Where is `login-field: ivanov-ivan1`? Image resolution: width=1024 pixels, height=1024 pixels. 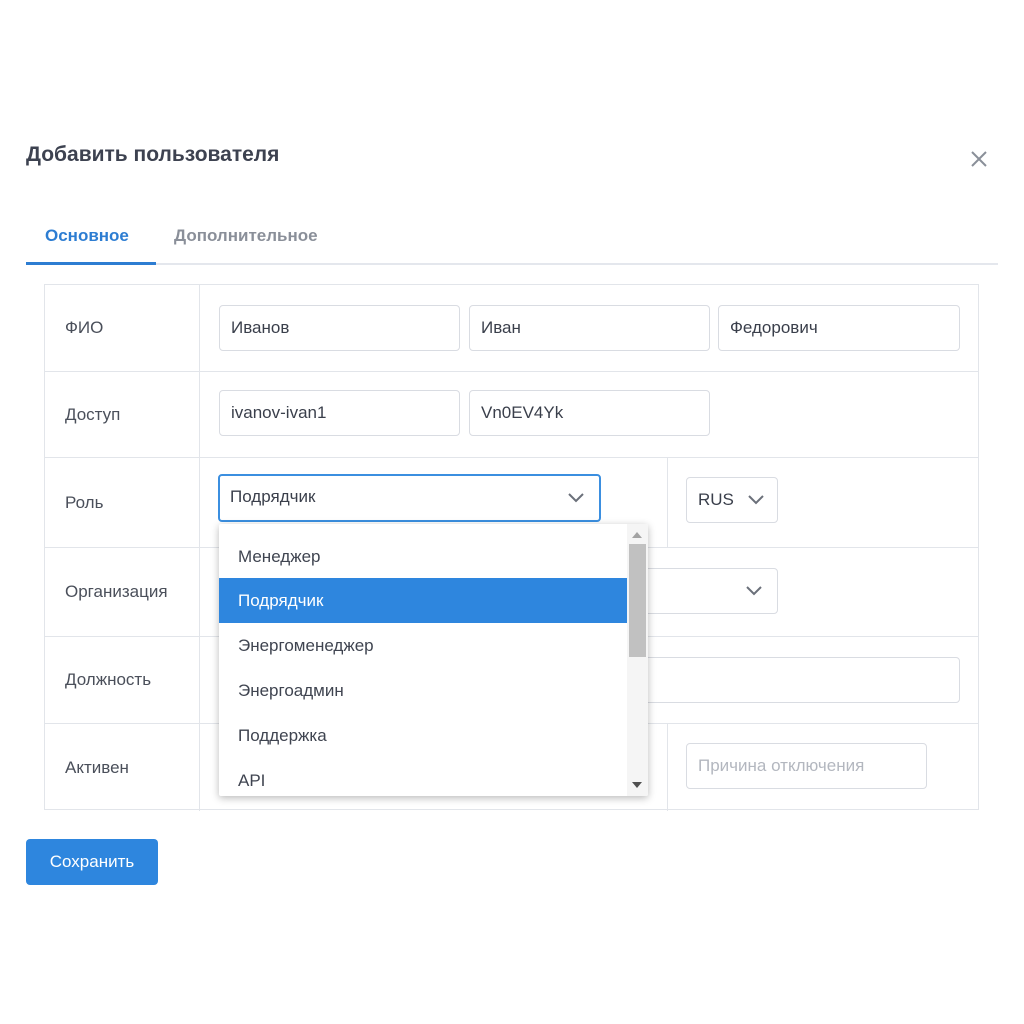 login-field: ivanov-ivan1 is located at coordinates (339, 413).